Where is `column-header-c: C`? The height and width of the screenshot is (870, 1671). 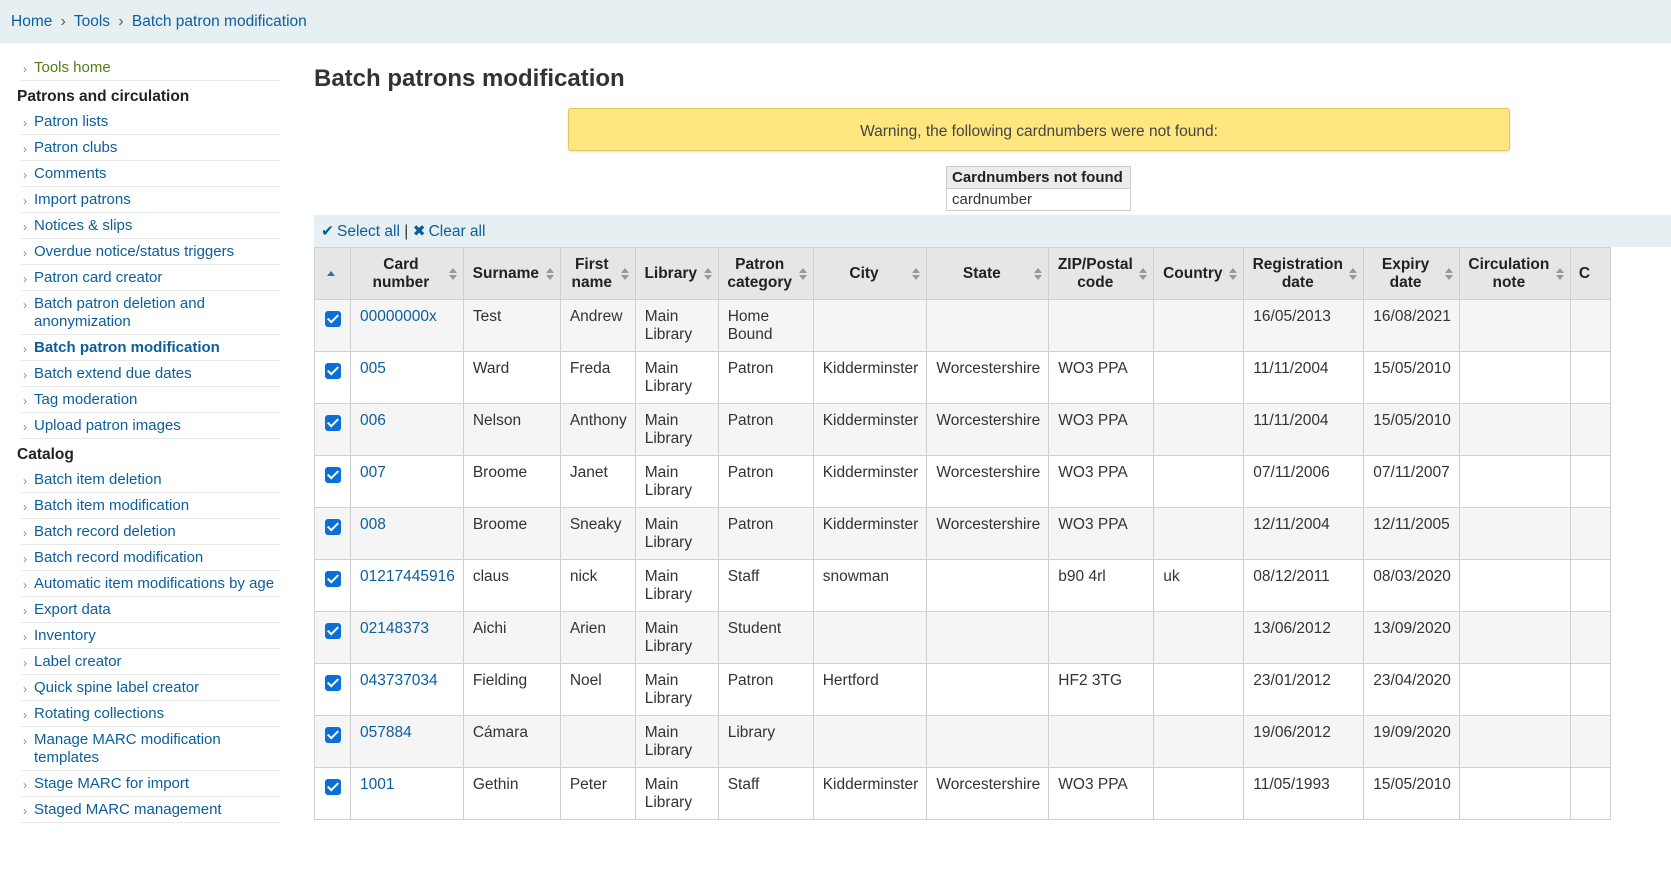
column-header-c: C is located at coordinates (1590, 273).